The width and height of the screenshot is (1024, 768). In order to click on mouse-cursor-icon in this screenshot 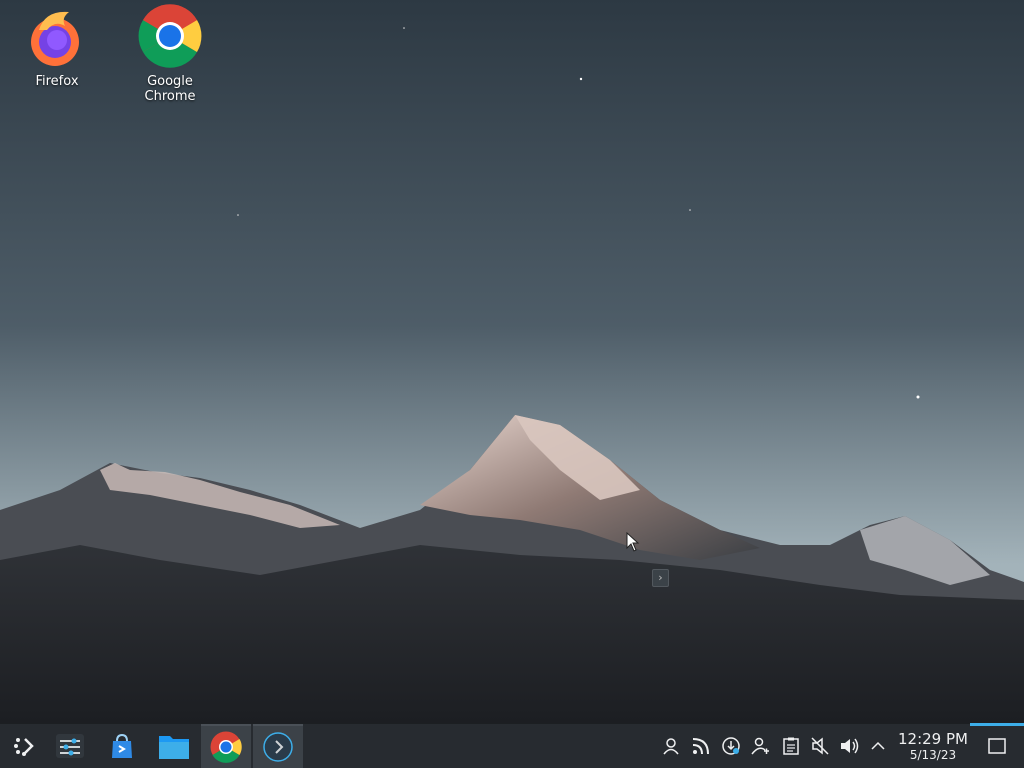, I will do `click(633, 542)`.